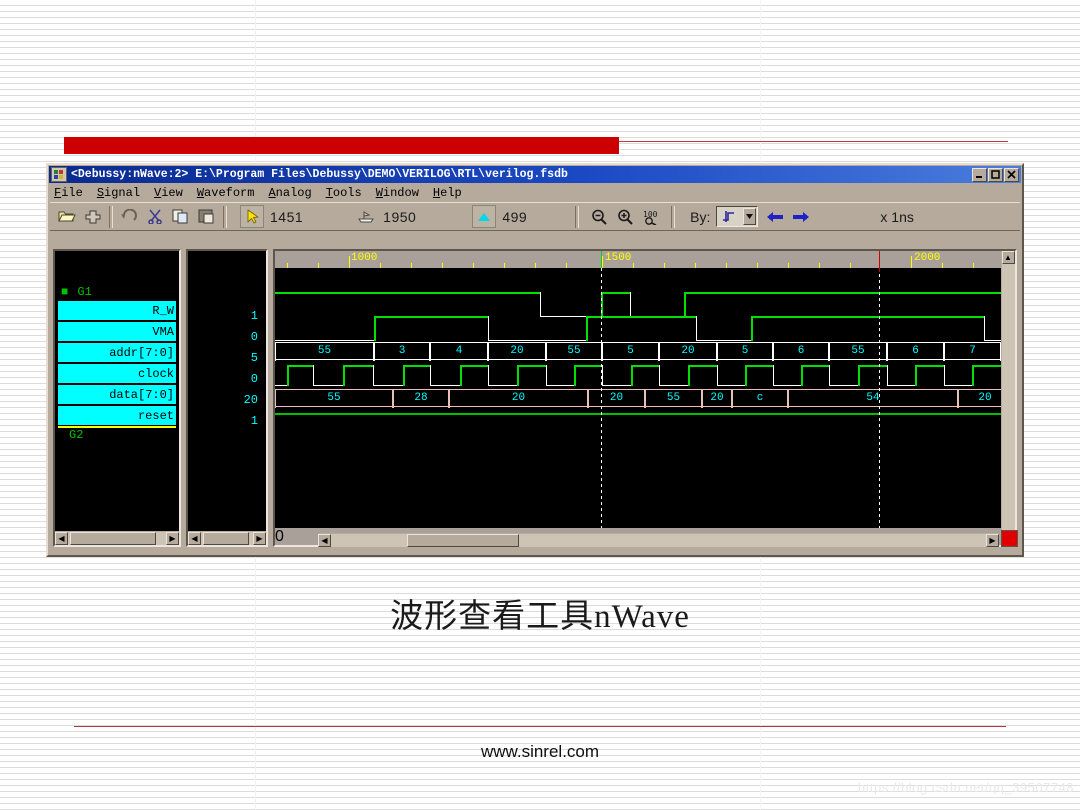  I want to click on bus-segment: 28, so click(421, 398).